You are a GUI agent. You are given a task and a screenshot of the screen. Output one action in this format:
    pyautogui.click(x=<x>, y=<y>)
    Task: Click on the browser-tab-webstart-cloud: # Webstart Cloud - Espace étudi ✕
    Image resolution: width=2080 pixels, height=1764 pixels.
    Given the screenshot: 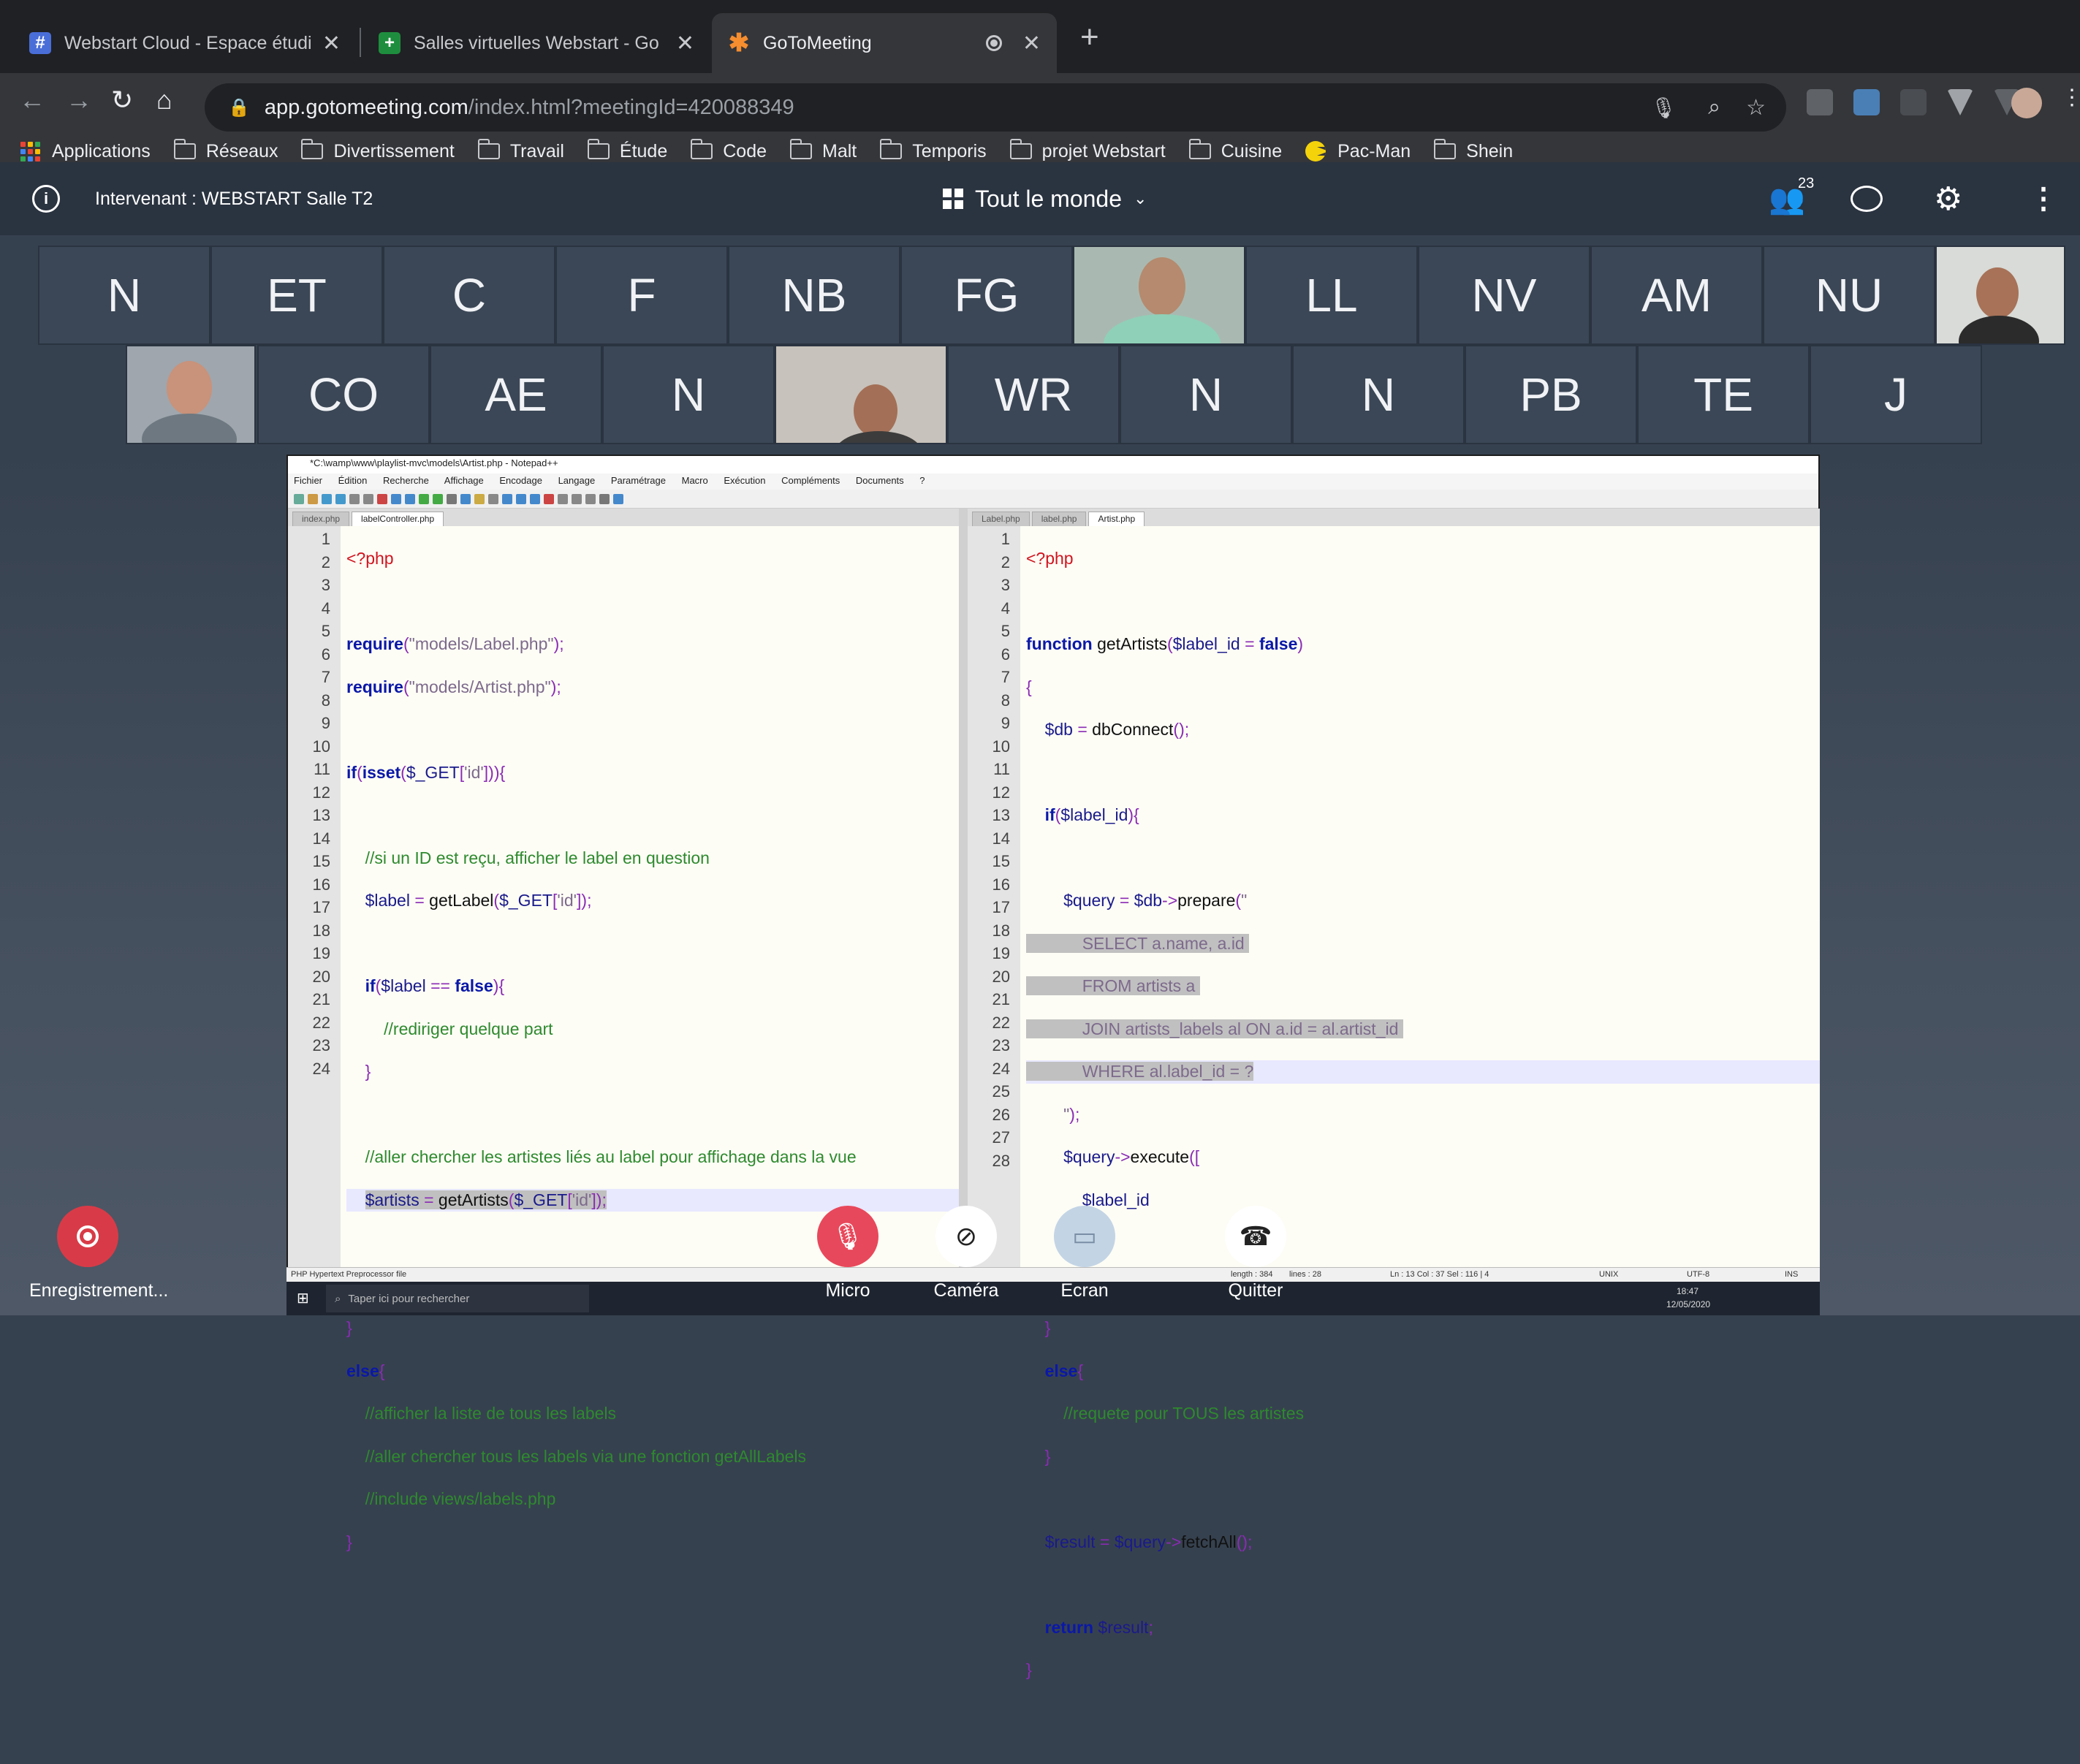 What is the action you would take?
    pyautogui.click(x=185, y=43)
    